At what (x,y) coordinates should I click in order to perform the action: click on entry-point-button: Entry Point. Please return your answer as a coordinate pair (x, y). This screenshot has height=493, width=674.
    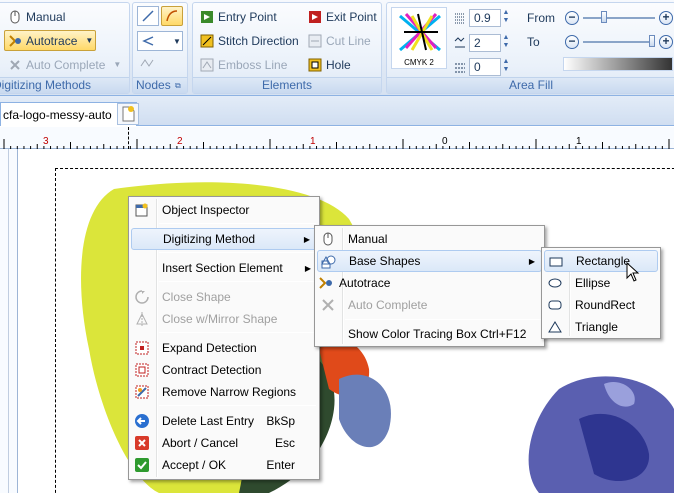
    Looking at the image, I should click on (238, 16).